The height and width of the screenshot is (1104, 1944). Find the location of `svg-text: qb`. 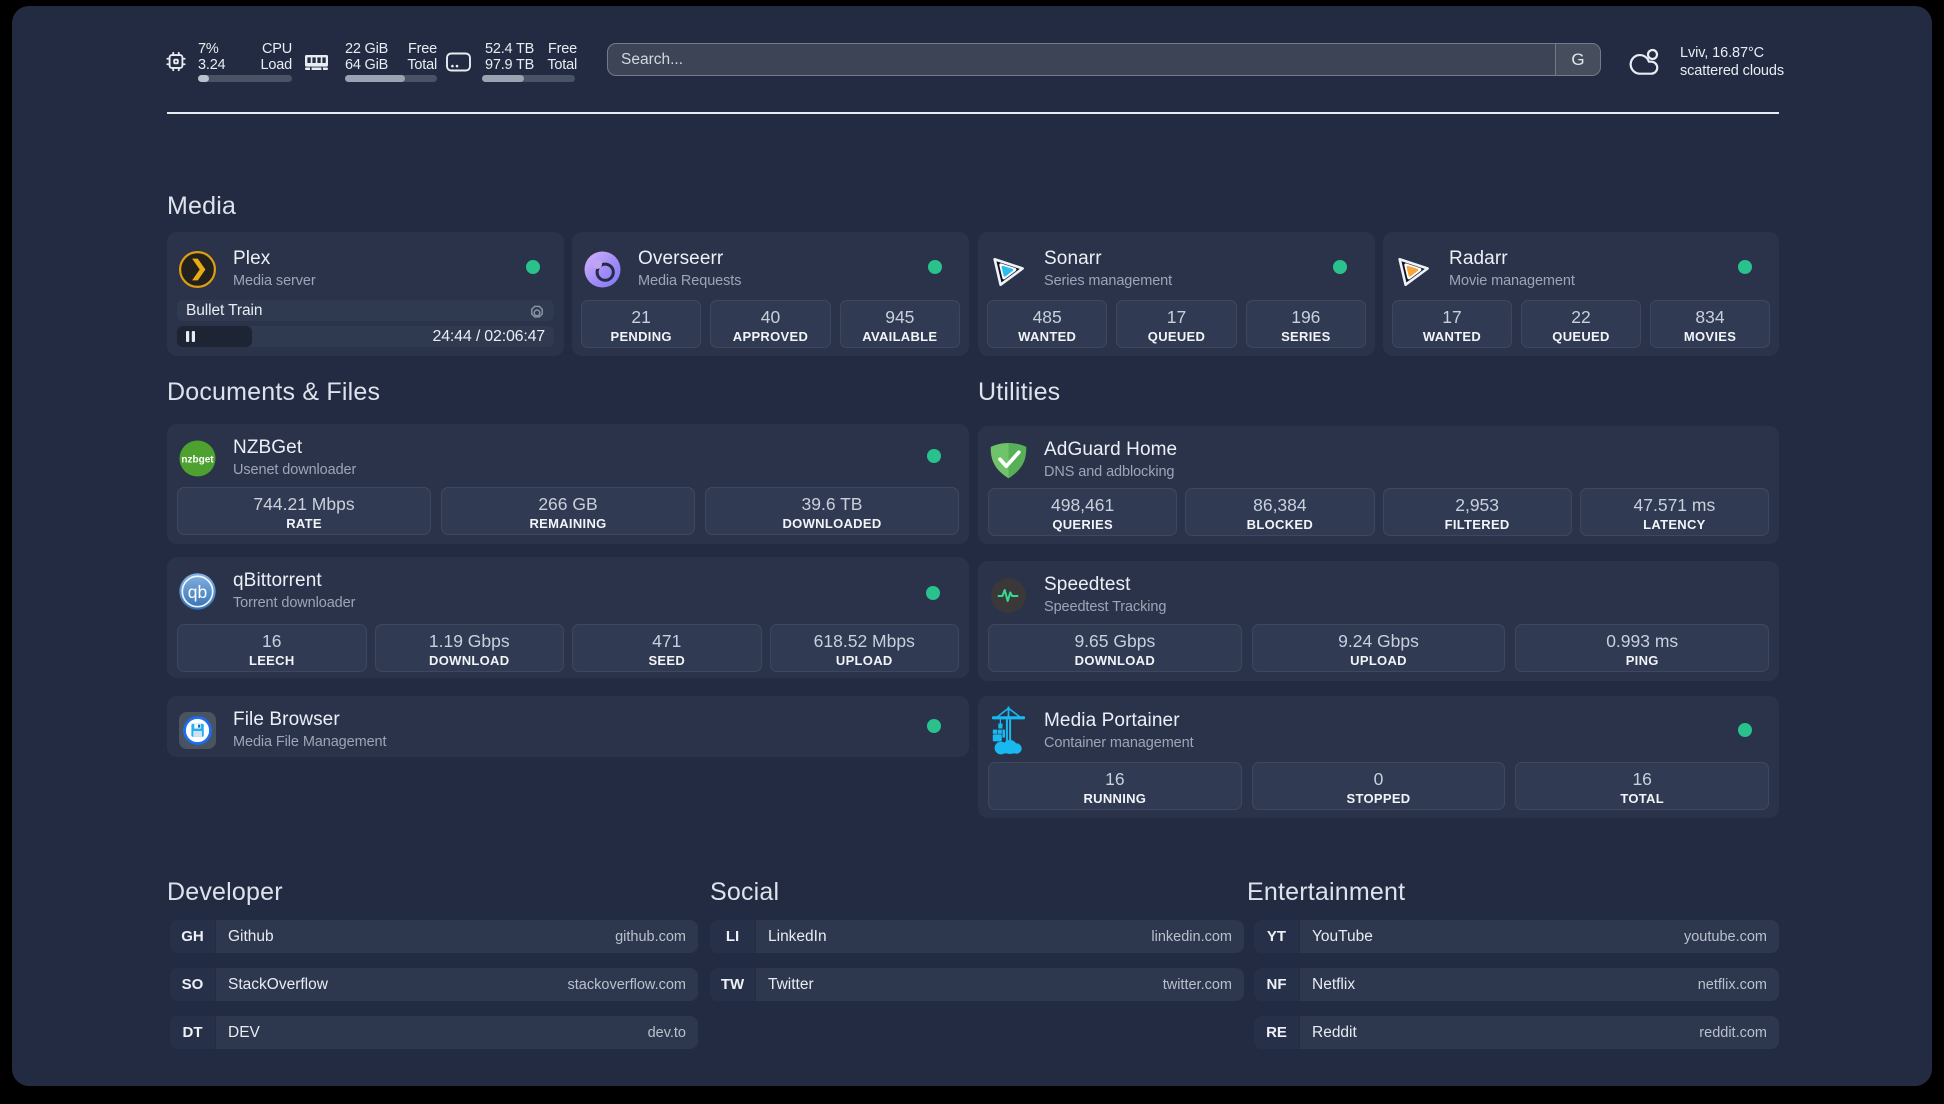

svg-text: qb is located at coordinates (197, 591).